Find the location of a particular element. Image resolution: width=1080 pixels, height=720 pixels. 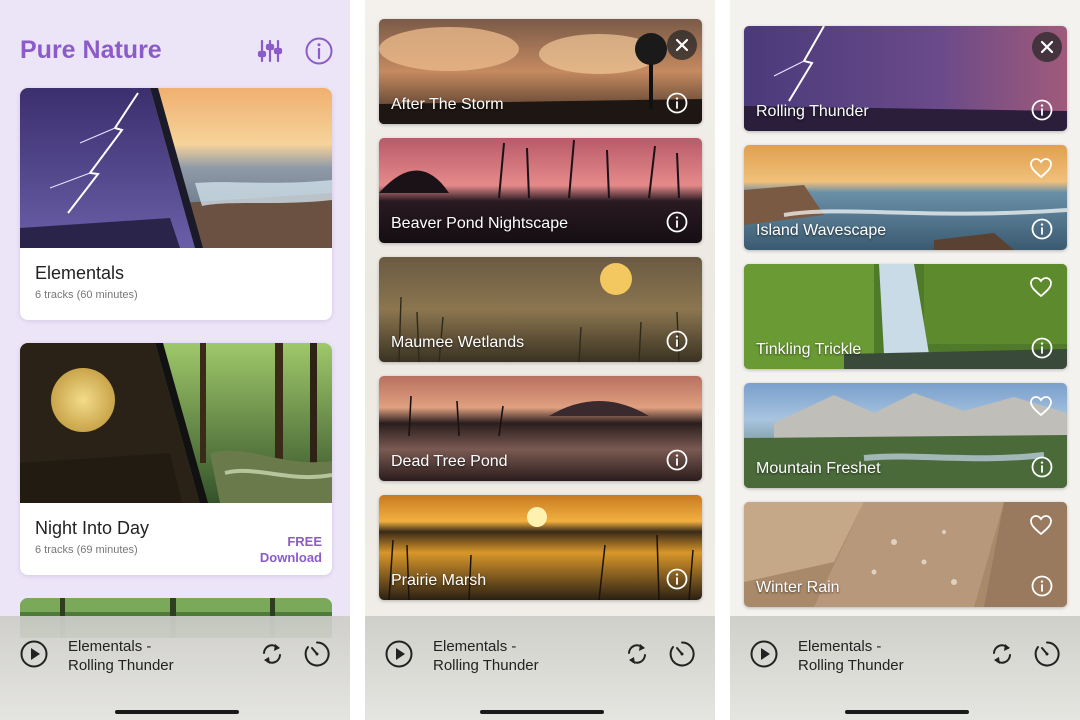

track-prairie-marsh: Prairie Marsh is located at coordinates (540, 547).